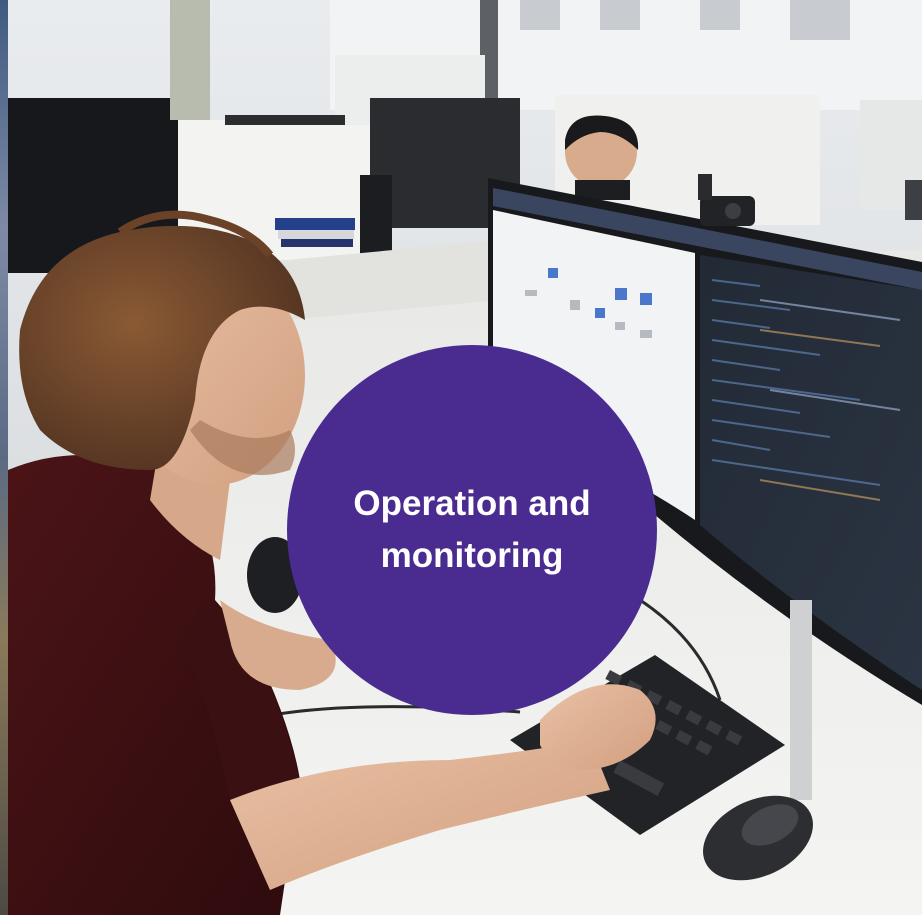  What do you see at coordinates (4, 457) in the screenshot?
I see `left-edge-strip` at bounding box center [4, 457].